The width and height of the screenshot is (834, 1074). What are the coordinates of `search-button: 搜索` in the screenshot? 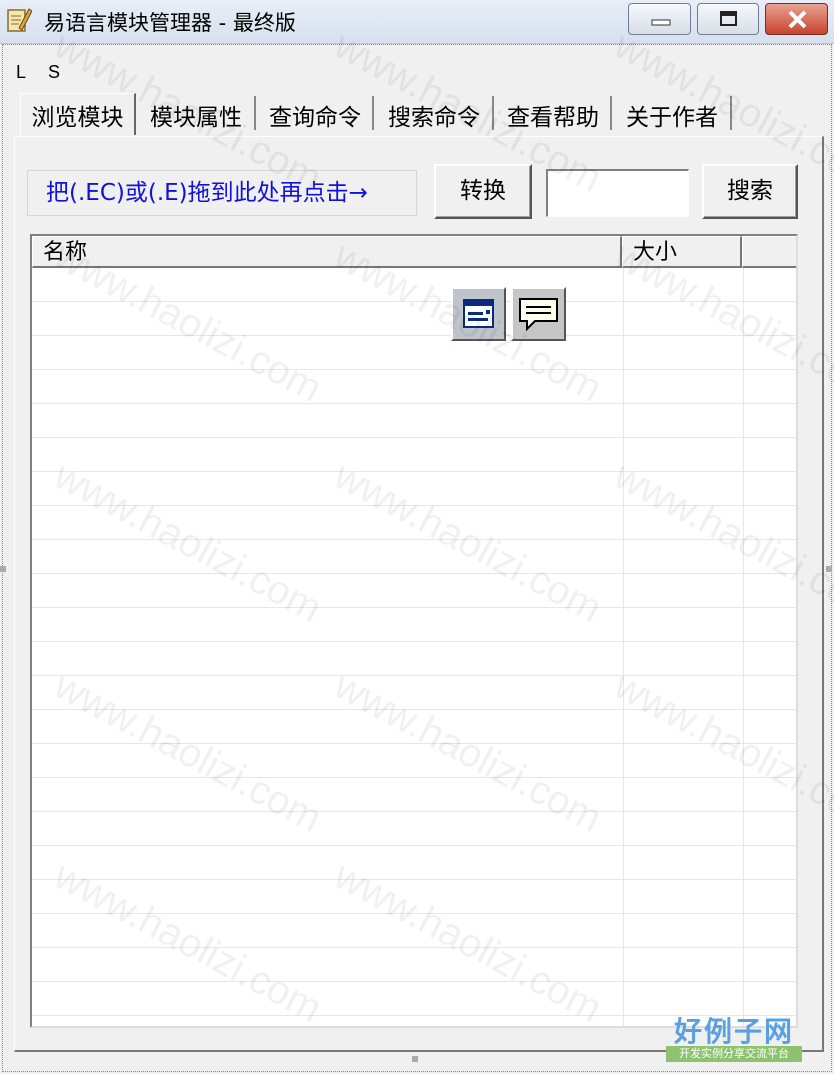 It's located at (750, 191).